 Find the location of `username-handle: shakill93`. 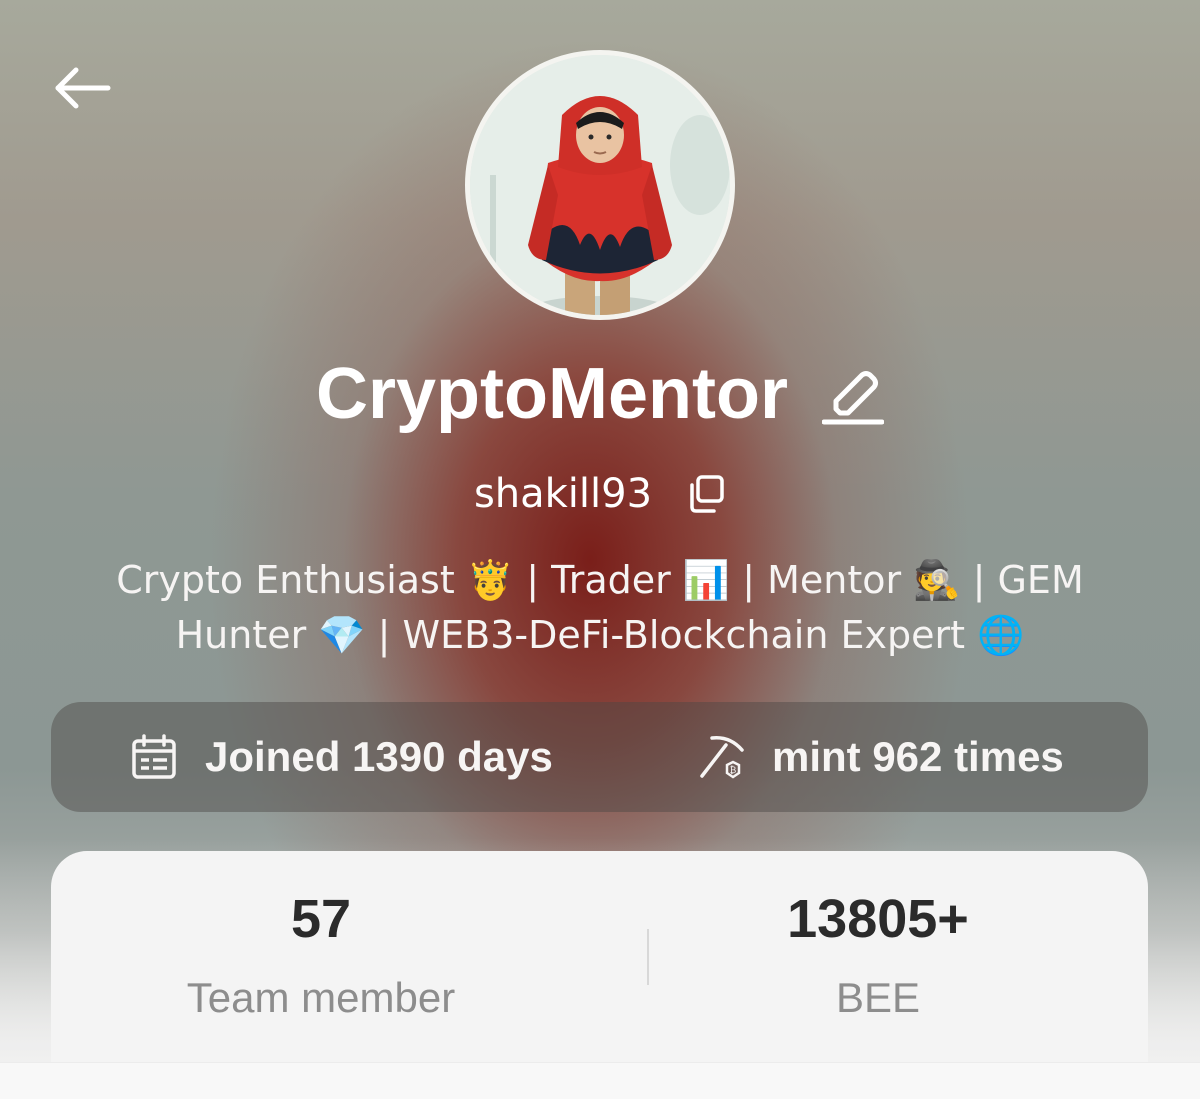

username-handle: shakill93 is located at coordinates (563, 494).